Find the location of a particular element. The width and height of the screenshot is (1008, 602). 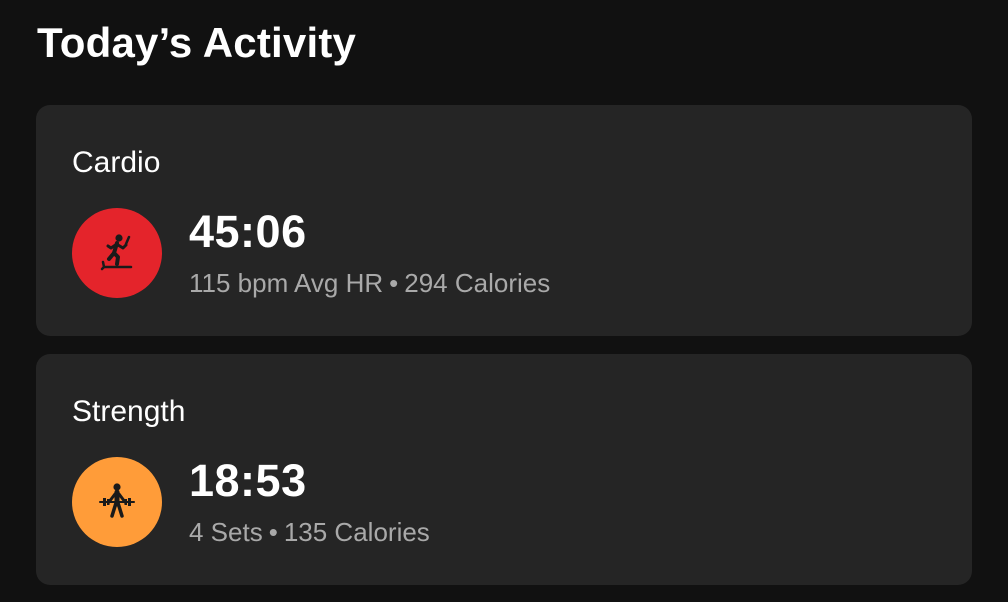

duration-value: 18:53 is located at coordinates (248, 480).